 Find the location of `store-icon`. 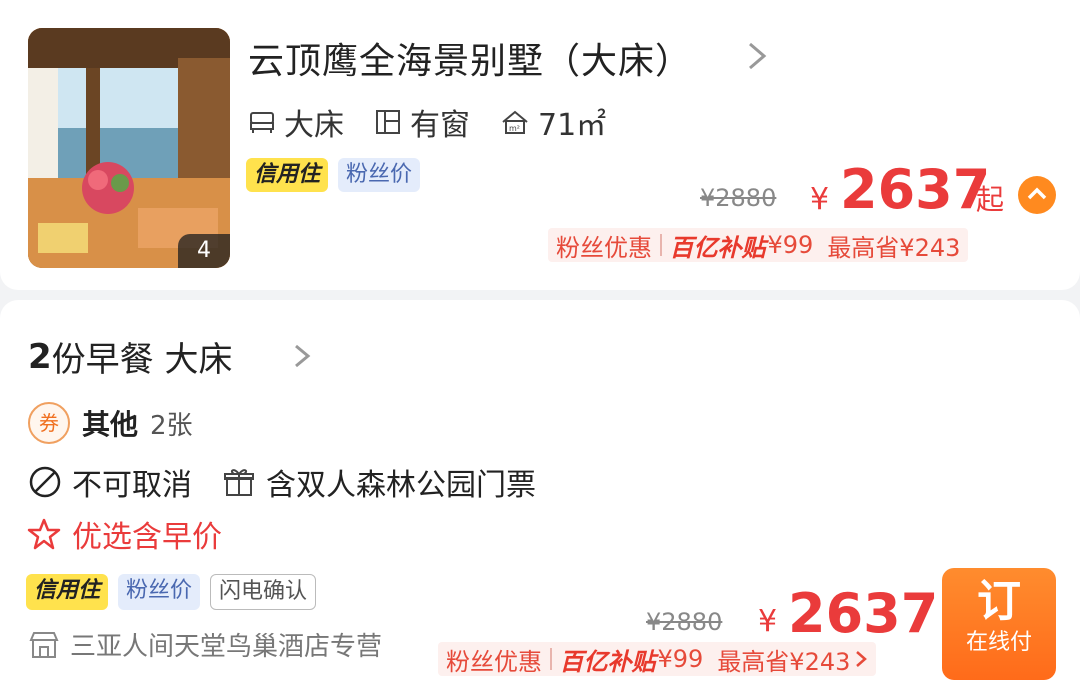

store-icon is located at coordinates (44, 644).